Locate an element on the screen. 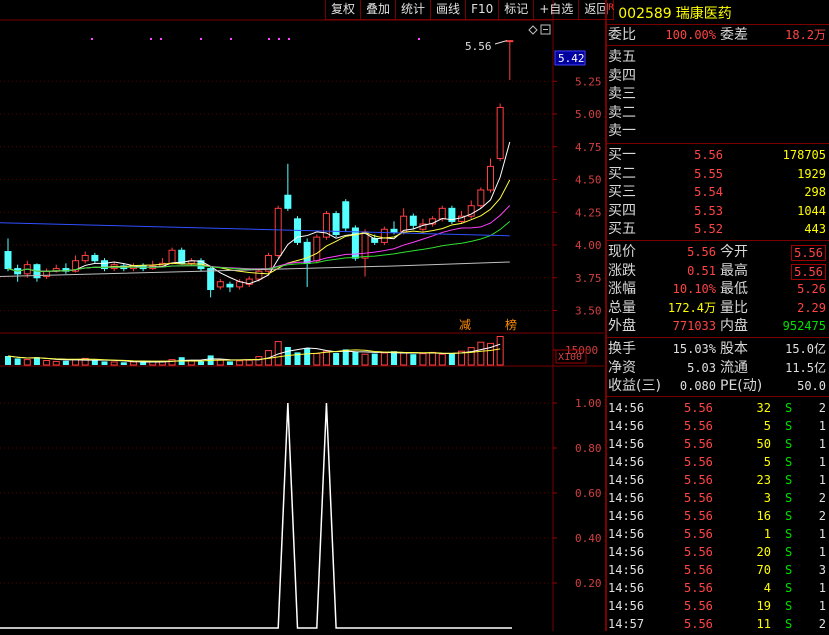 This screenshot has height=635, width=829. chart-toolbar: 复权 叠加 统计 画线 F10 标记 +自选 返回 is located at coordinates (470, 10).